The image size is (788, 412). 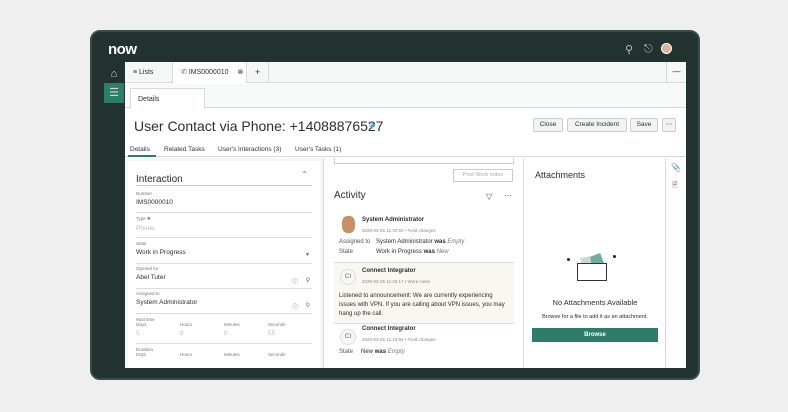 What do you see at coordinates (489, 196) in the screenshot?
I see `filter-icon: ▽` at bounding box center [489, 196].